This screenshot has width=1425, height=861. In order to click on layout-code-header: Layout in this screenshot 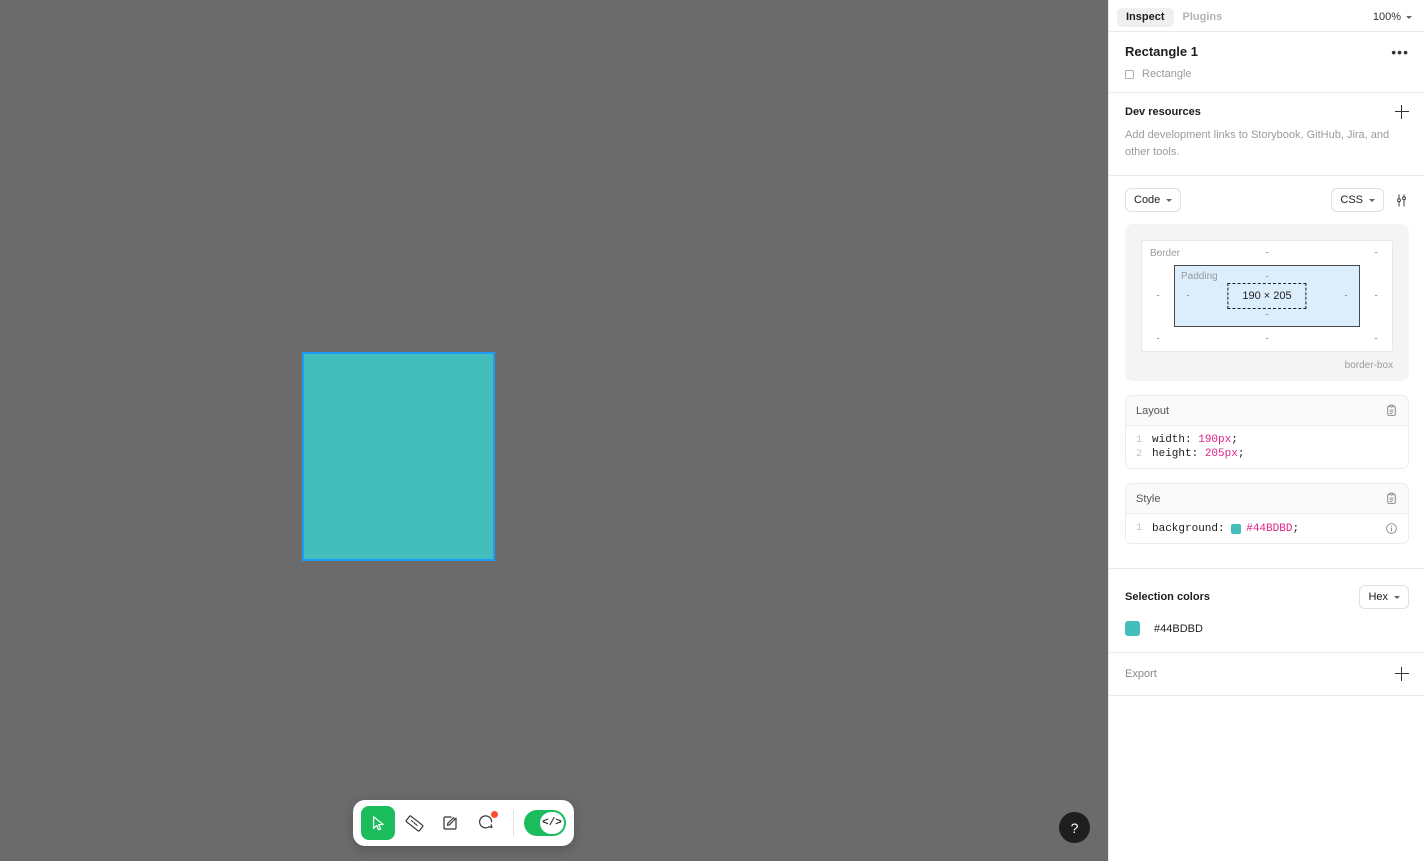, I will do `click(1267, 411)`.